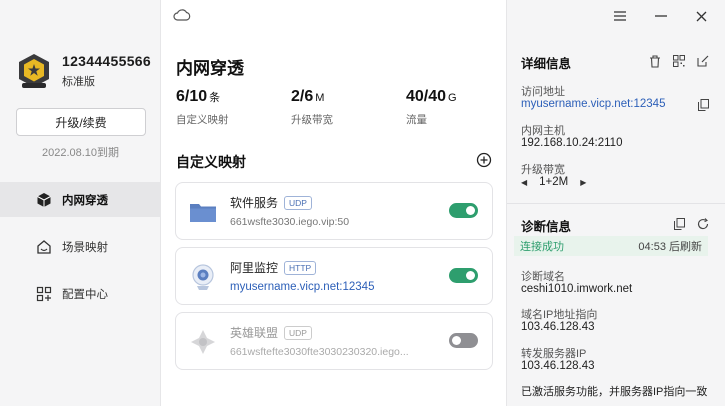 The image size is (725, 406). What do you see at coordinates (302, 96) in the screenshot?
I see `stat-value: 2/6` at bounding box center [302, 96].